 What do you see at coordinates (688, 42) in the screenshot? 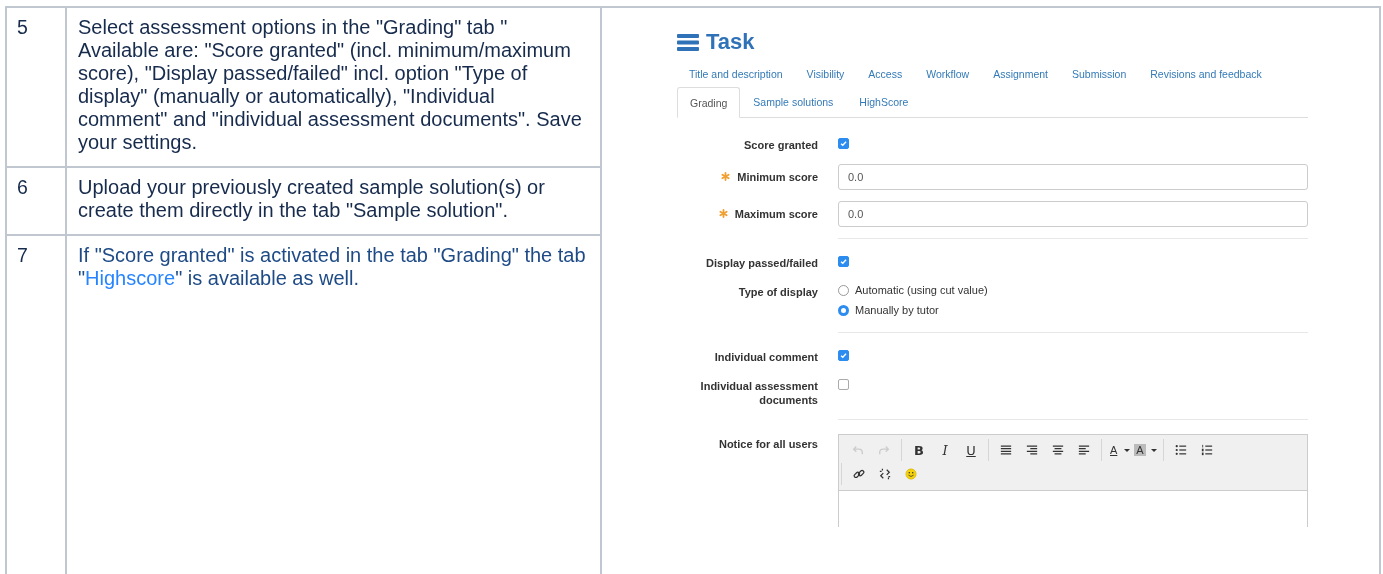
I see `list-icon` at bounding box center [688, 42].